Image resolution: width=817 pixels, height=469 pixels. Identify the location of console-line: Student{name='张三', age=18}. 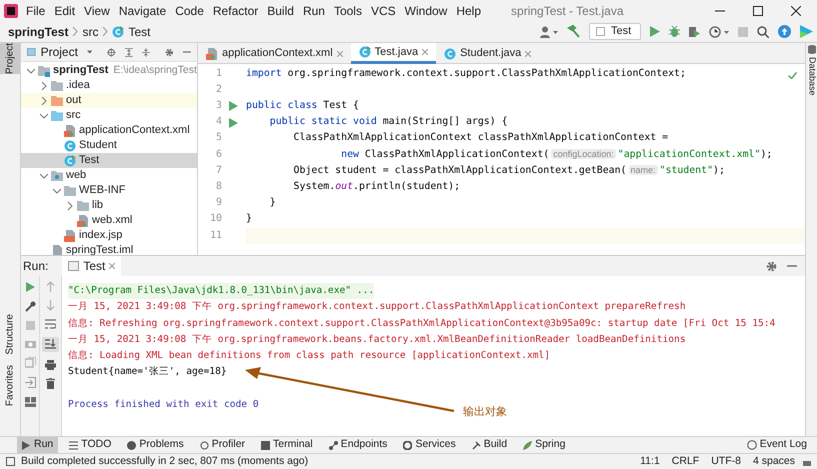
(147, 372).